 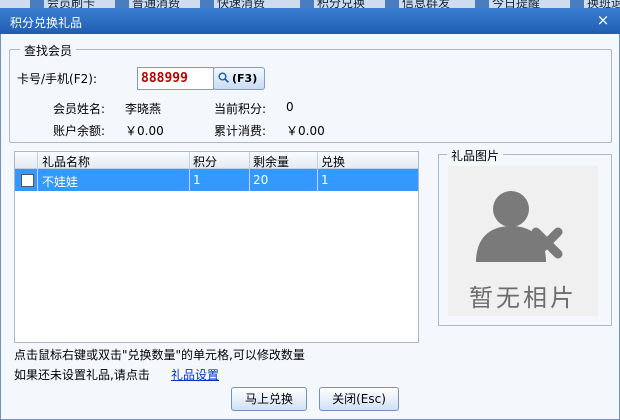 I want to click on no-photo-text: 暂无相片, so click(x=523, y=298).